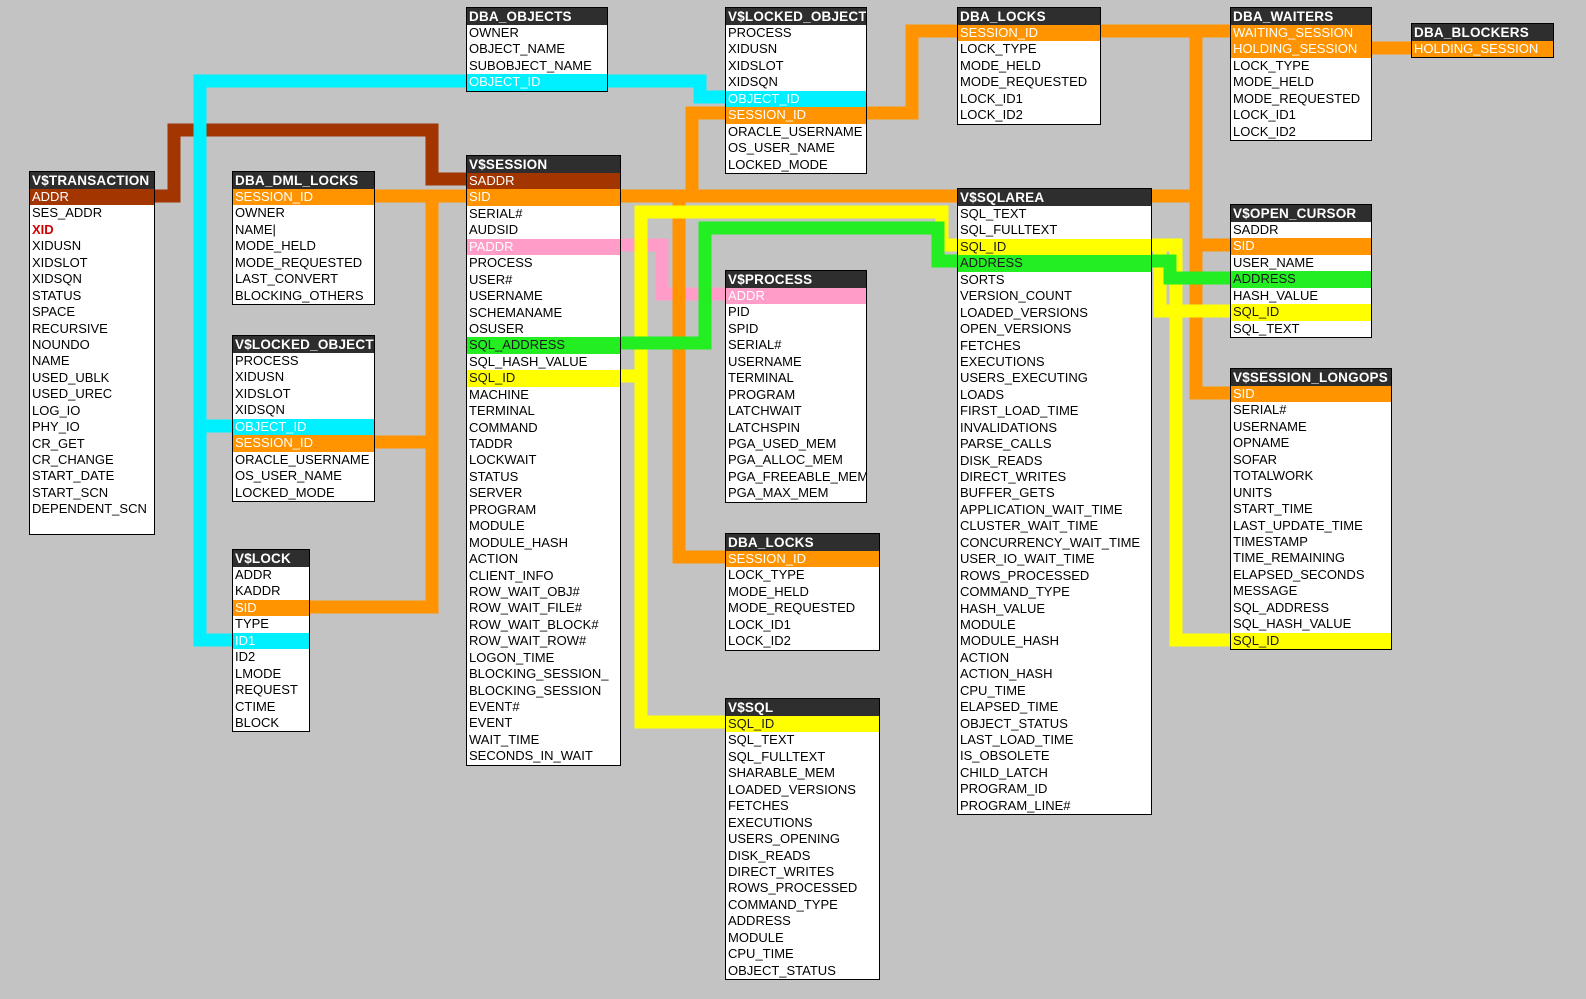 The width and height of the screenshot is (1586, 999). I want to click on table-field: XIDUSN, so click(753, 49).